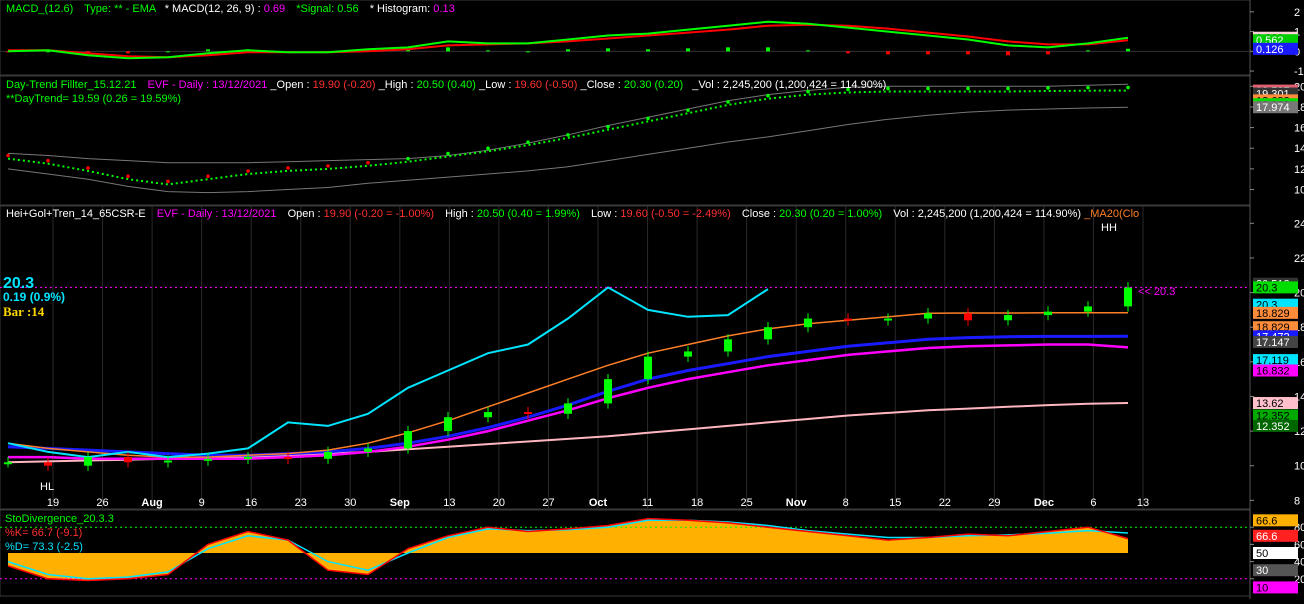  Describe the element at coordinates (1299, 191) in the screenshot. I see `axis-tick-label: 10` at that location.